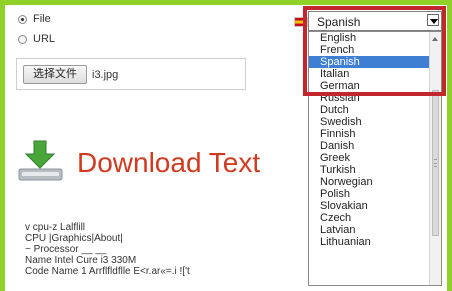 The width and height of the screenshot is (452, 291). Describe the element at coordinates (22, 19) in the screenshot. I see `file-radio` at that location.